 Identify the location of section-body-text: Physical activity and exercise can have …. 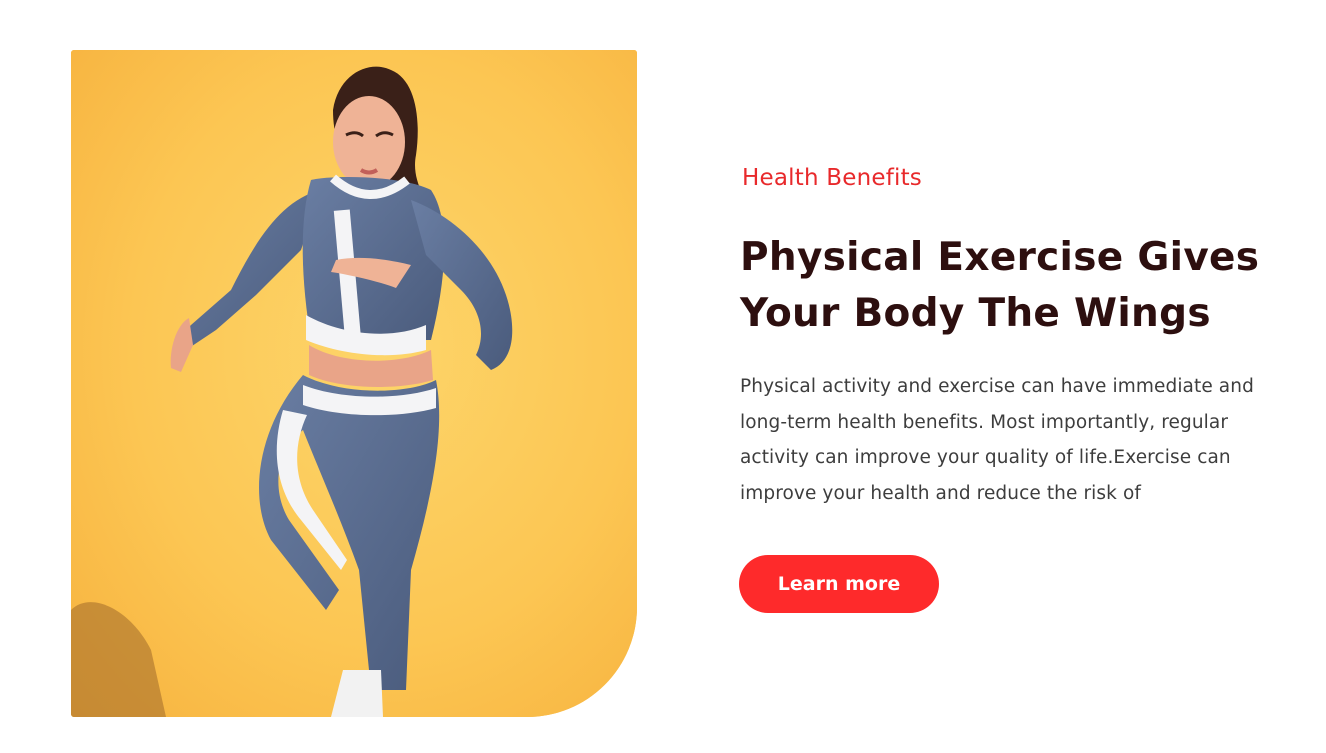
(997, 440).